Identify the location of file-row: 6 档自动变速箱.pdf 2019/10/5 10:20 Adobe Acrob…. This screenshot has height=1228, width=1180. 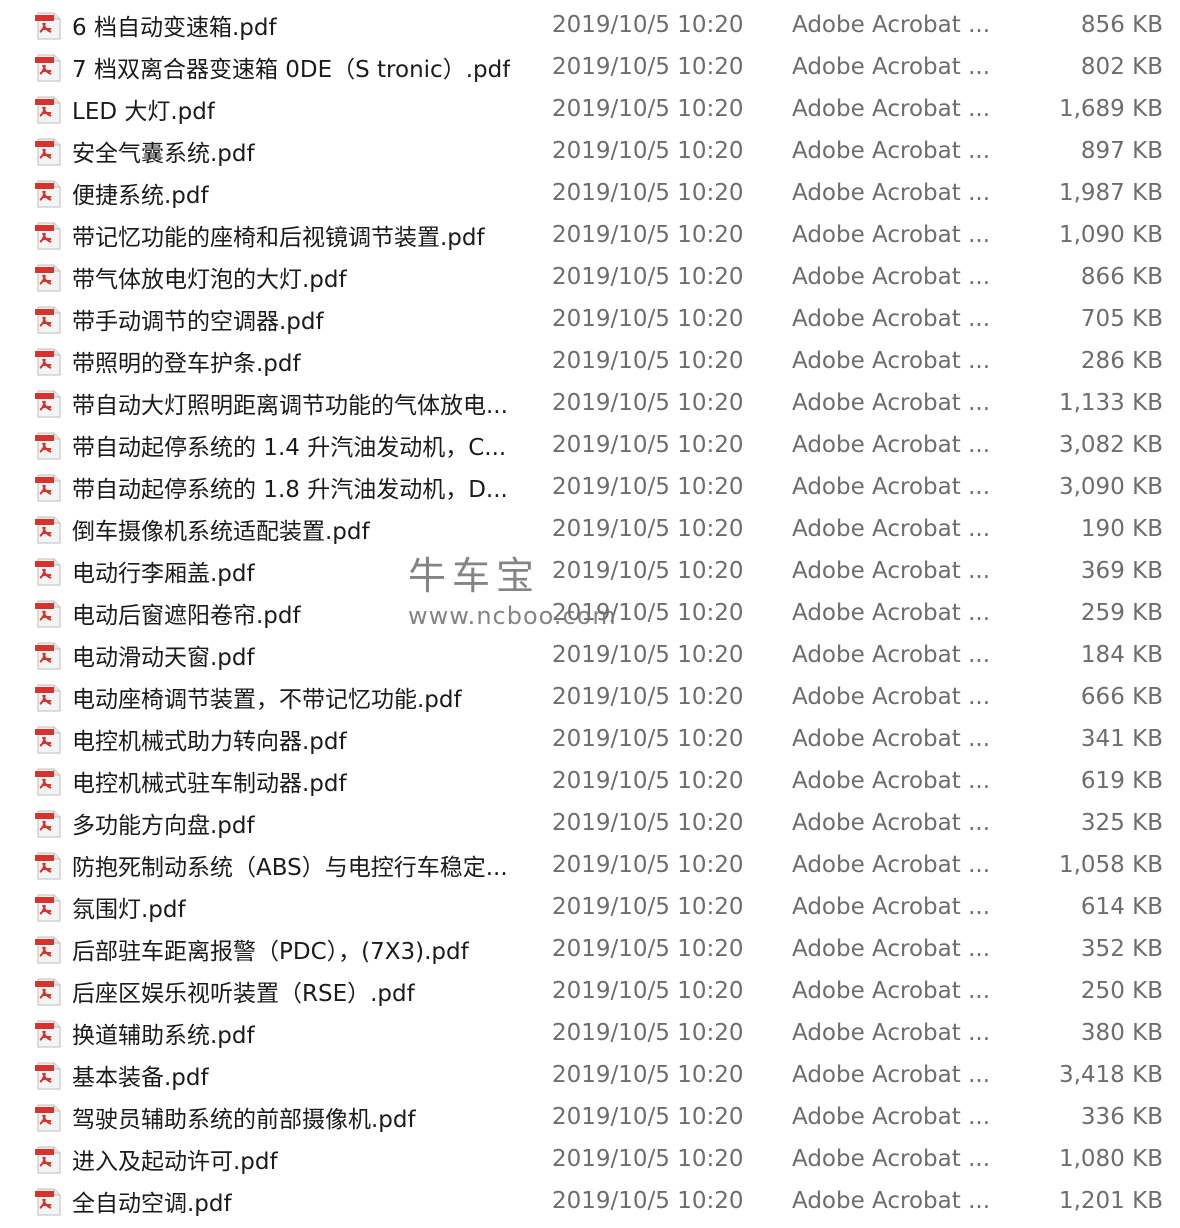
(590, 25).